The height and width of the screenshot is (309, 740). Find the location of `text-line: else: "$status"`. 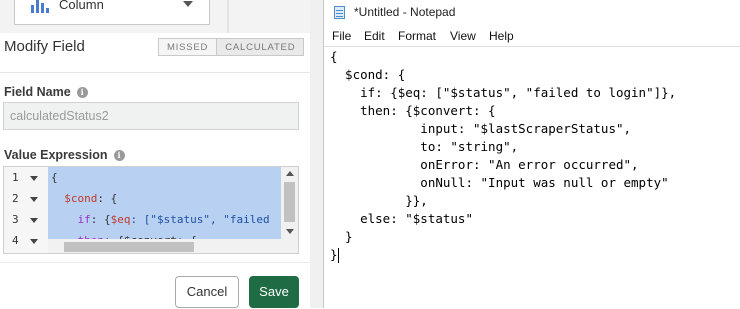

text-line: else: "$status" is located at coordinates (401, 218).